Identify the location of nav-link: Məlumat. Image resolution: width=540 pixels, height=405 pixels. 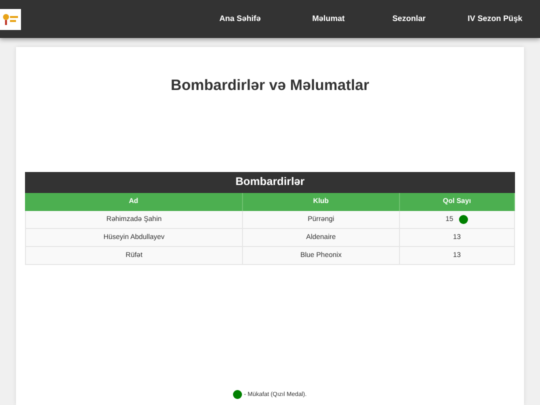
(328, 19).